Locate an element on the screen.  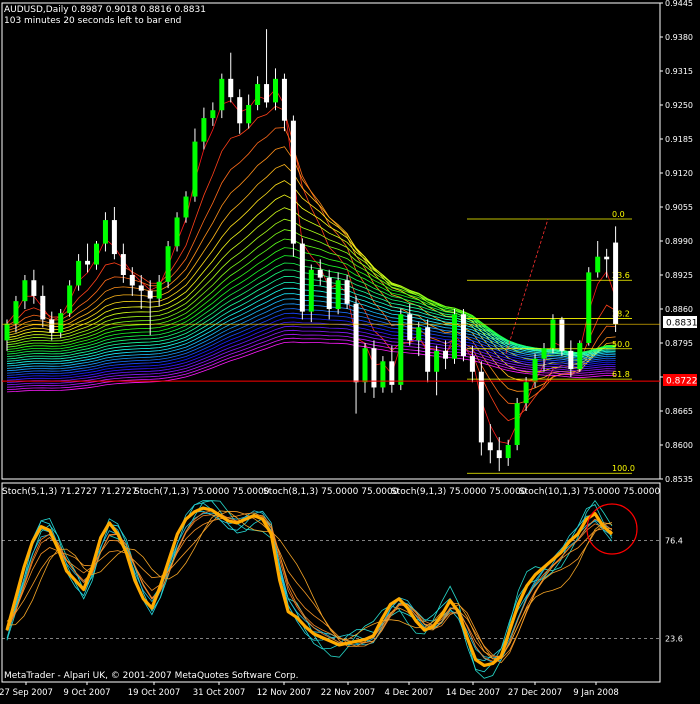
y-tick-label: 0.9185 is located at coordinates (679, 139).